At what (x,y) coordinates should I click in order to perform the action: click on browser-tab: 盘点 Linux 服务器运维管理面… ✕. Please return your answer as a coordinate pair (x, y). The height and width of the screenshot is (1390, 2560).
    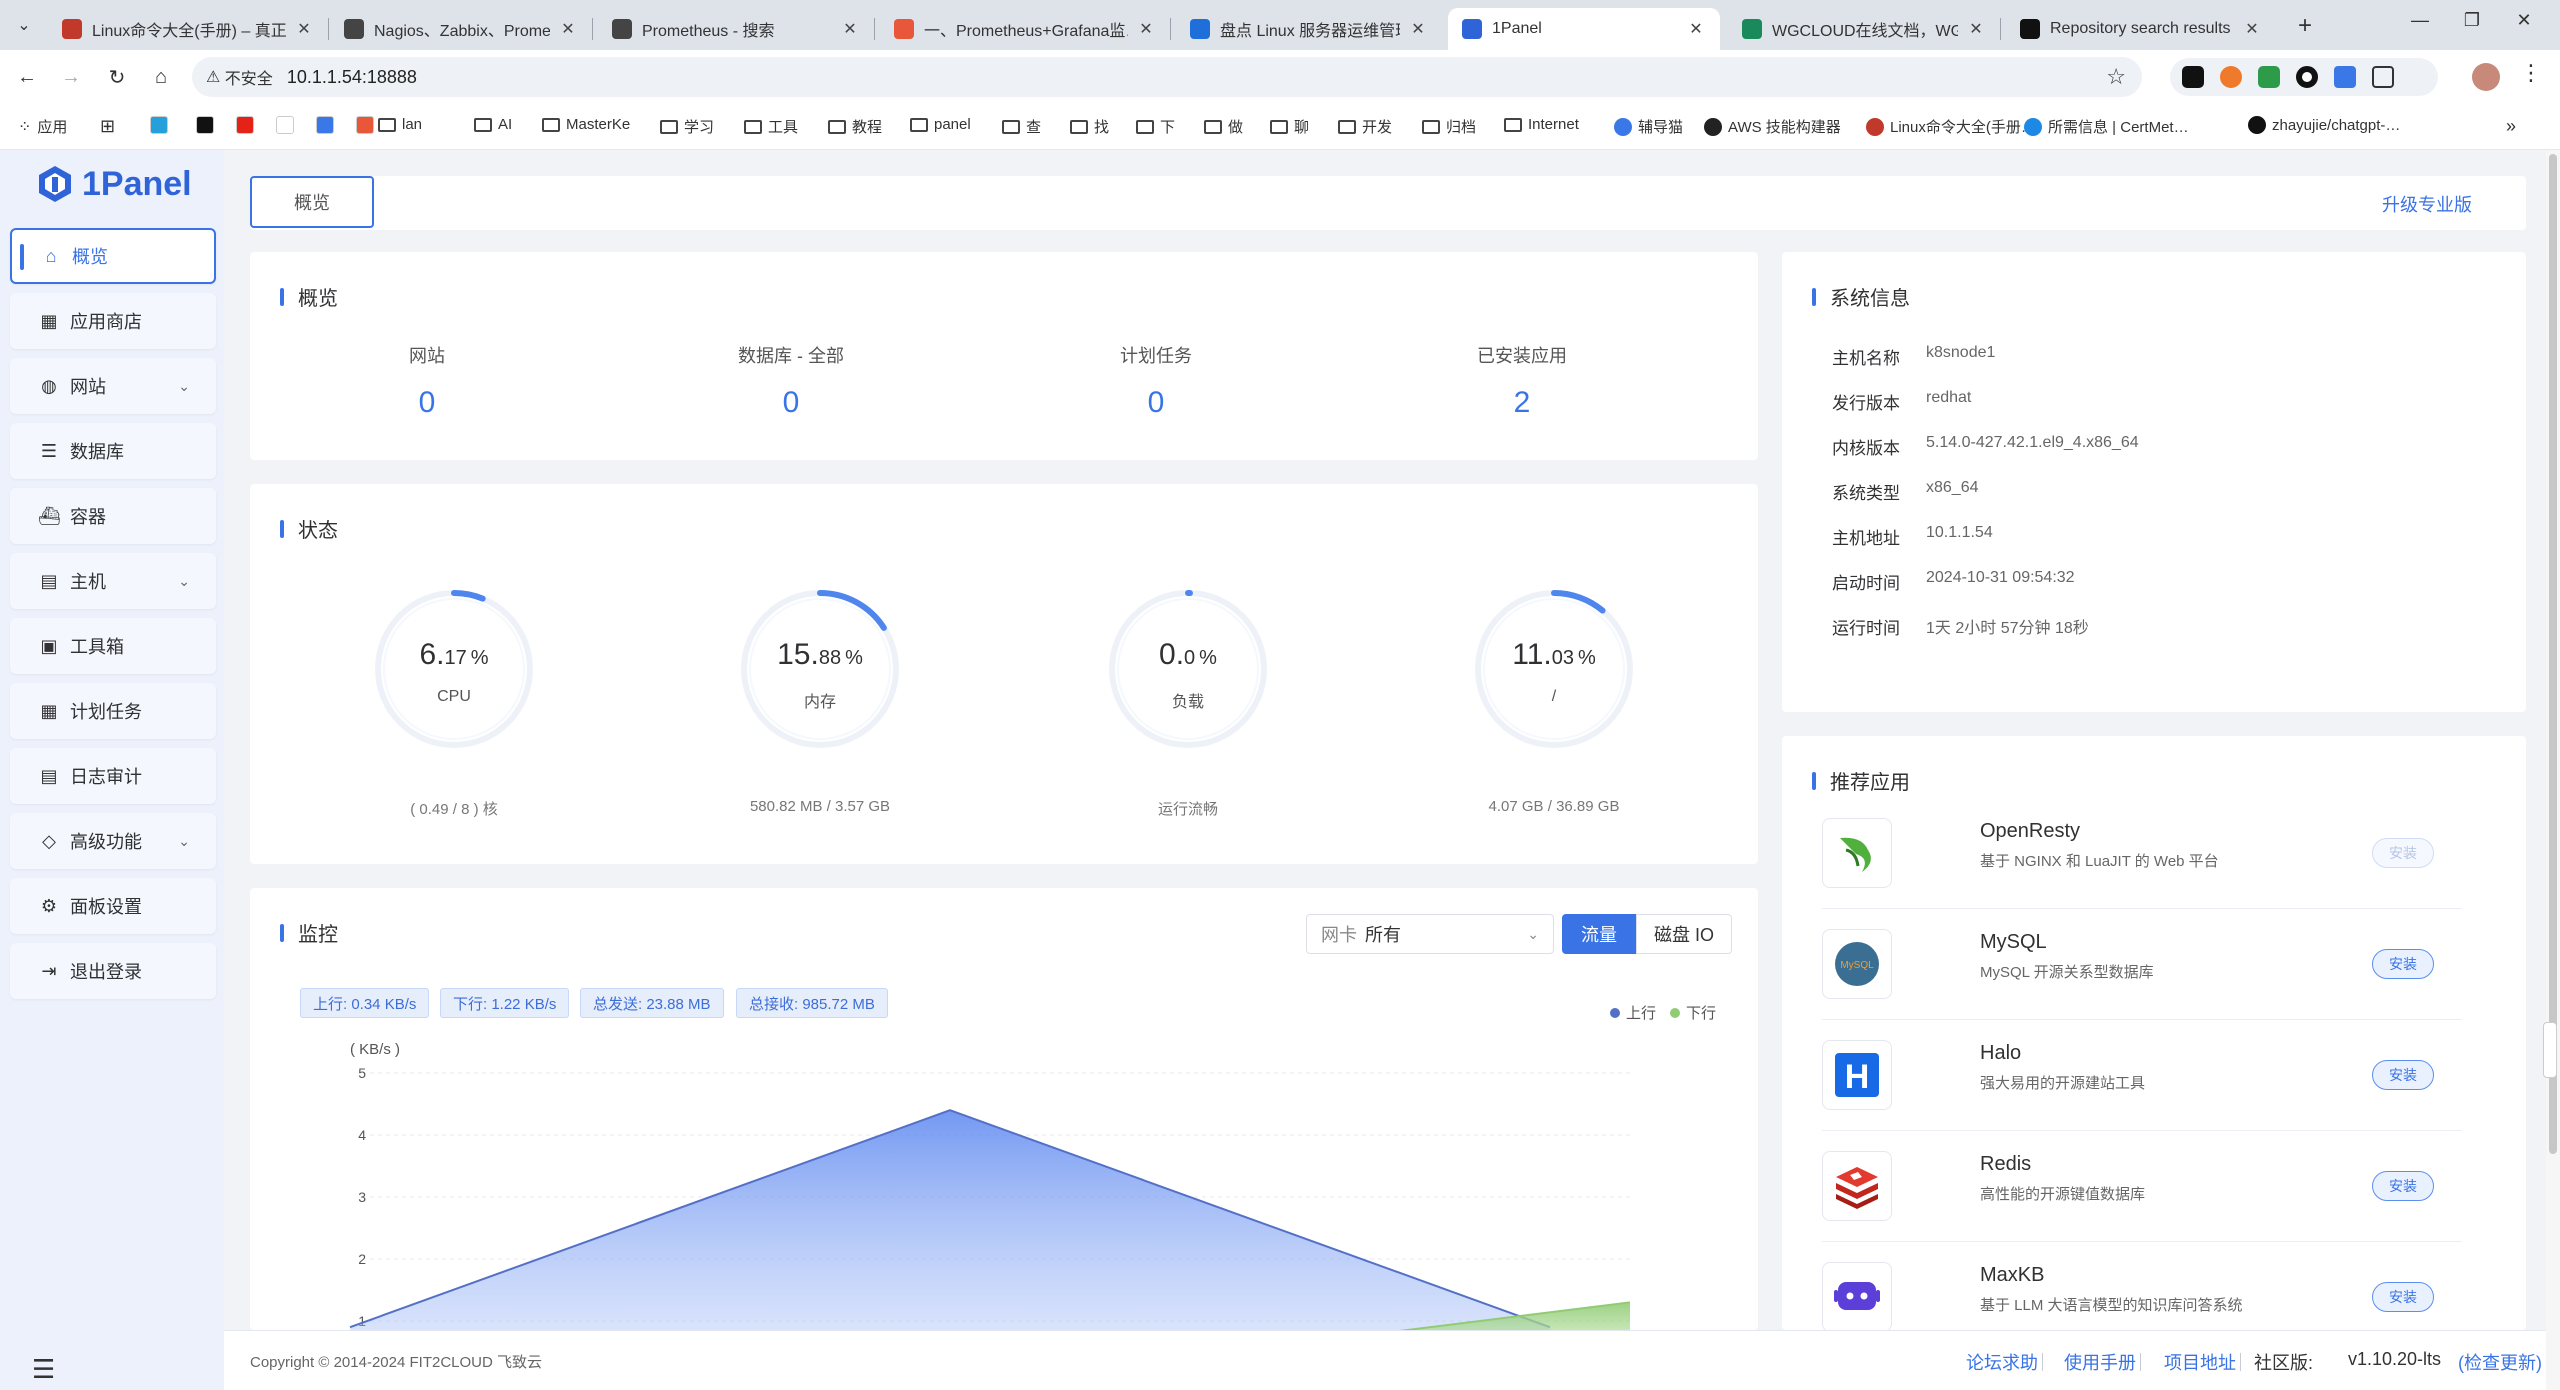
    Looking at the image, I should click on (1309, 29).